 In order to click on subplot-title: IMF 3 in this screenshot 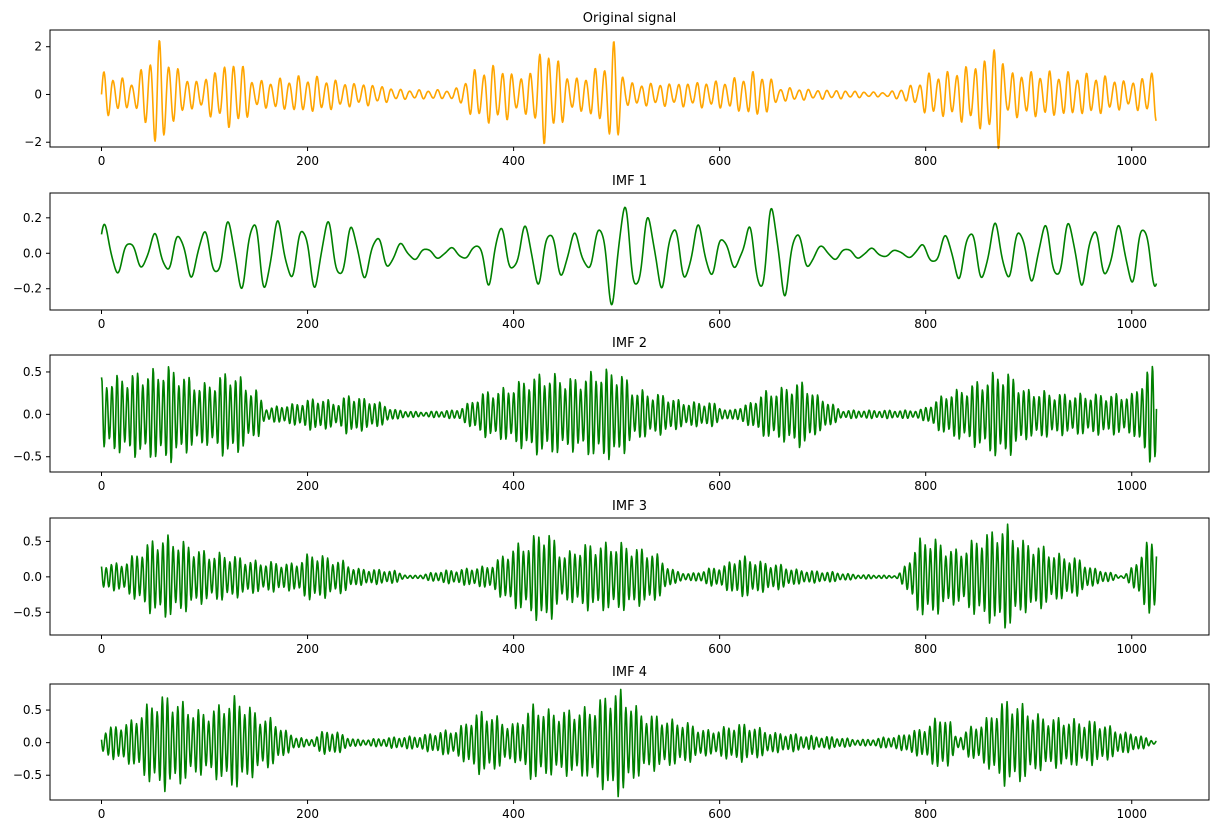, I will do `click(629, 506)`.